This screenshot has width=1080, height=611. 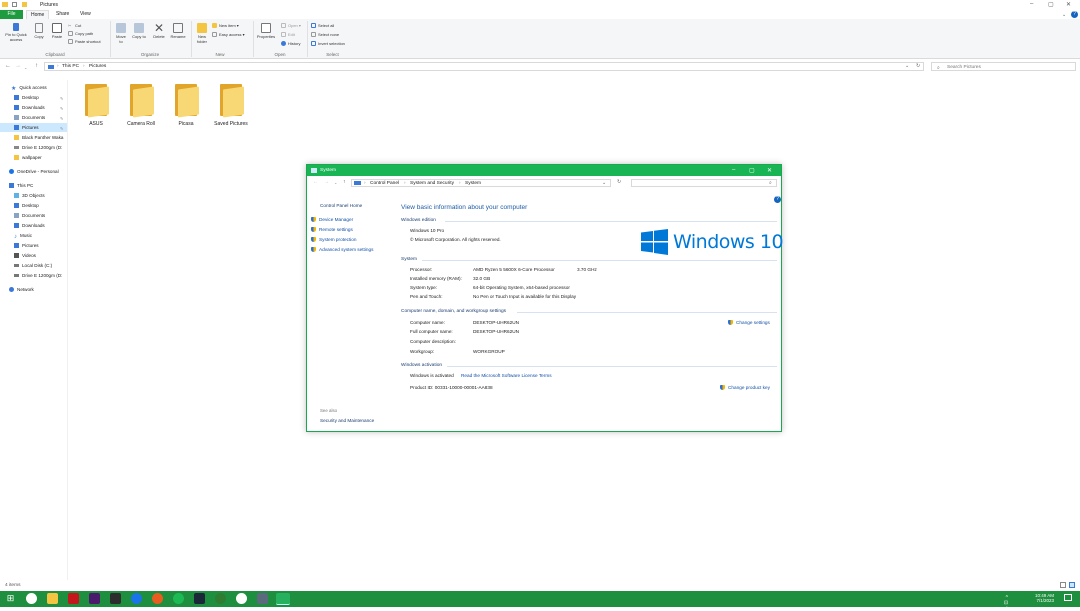 What do you see at coordinates (14, 4) in the screenshot?
I see `properties-quick-icon` at bounding box center [14, 4].